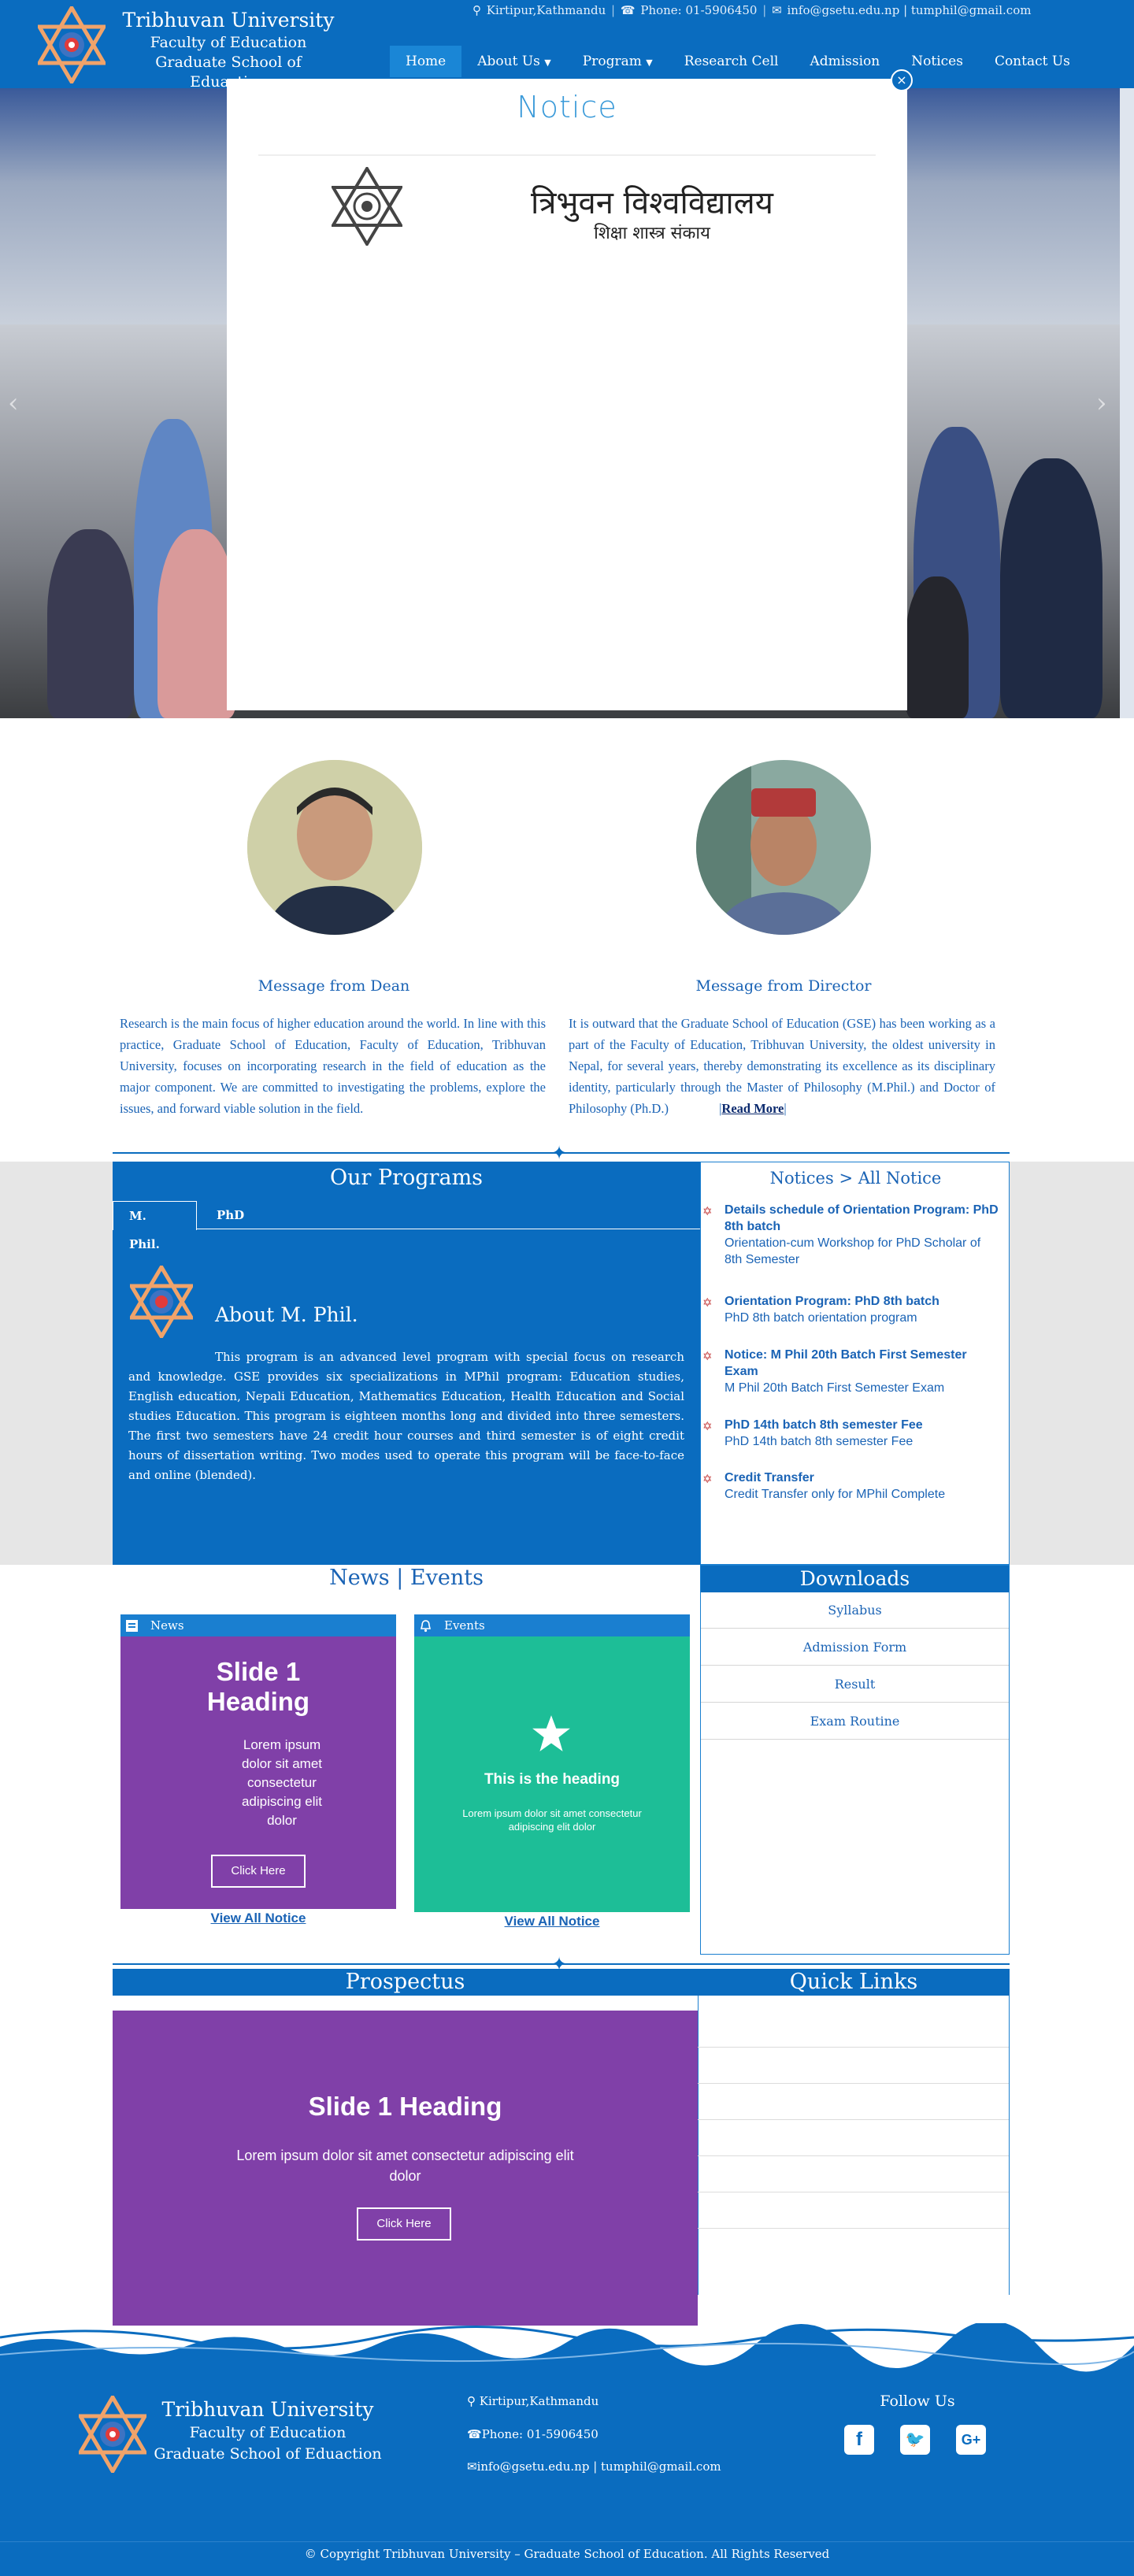 Image resolution: width=1134 pixels, height=2576 pixels. Describe the element at coordinates (855, 1178) in the screenshot. I see `notices-title: Notices > All Notice` at that location.